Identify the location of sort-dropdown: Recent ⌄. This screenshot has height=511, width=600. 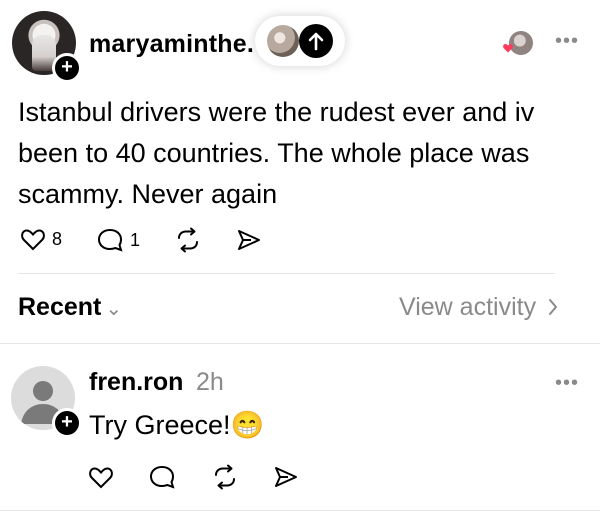
(70, 307).